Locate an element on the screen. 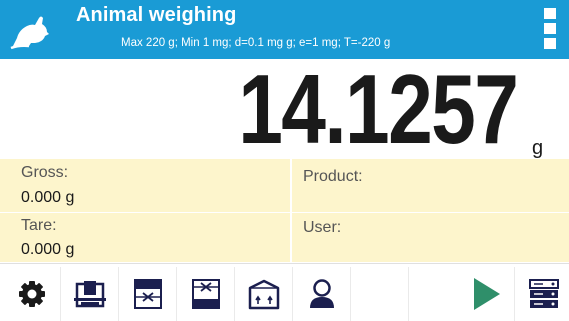 The height and width of the screenshot is (321, 569). gross-label: Gross: is located at coordinates (45, 172).